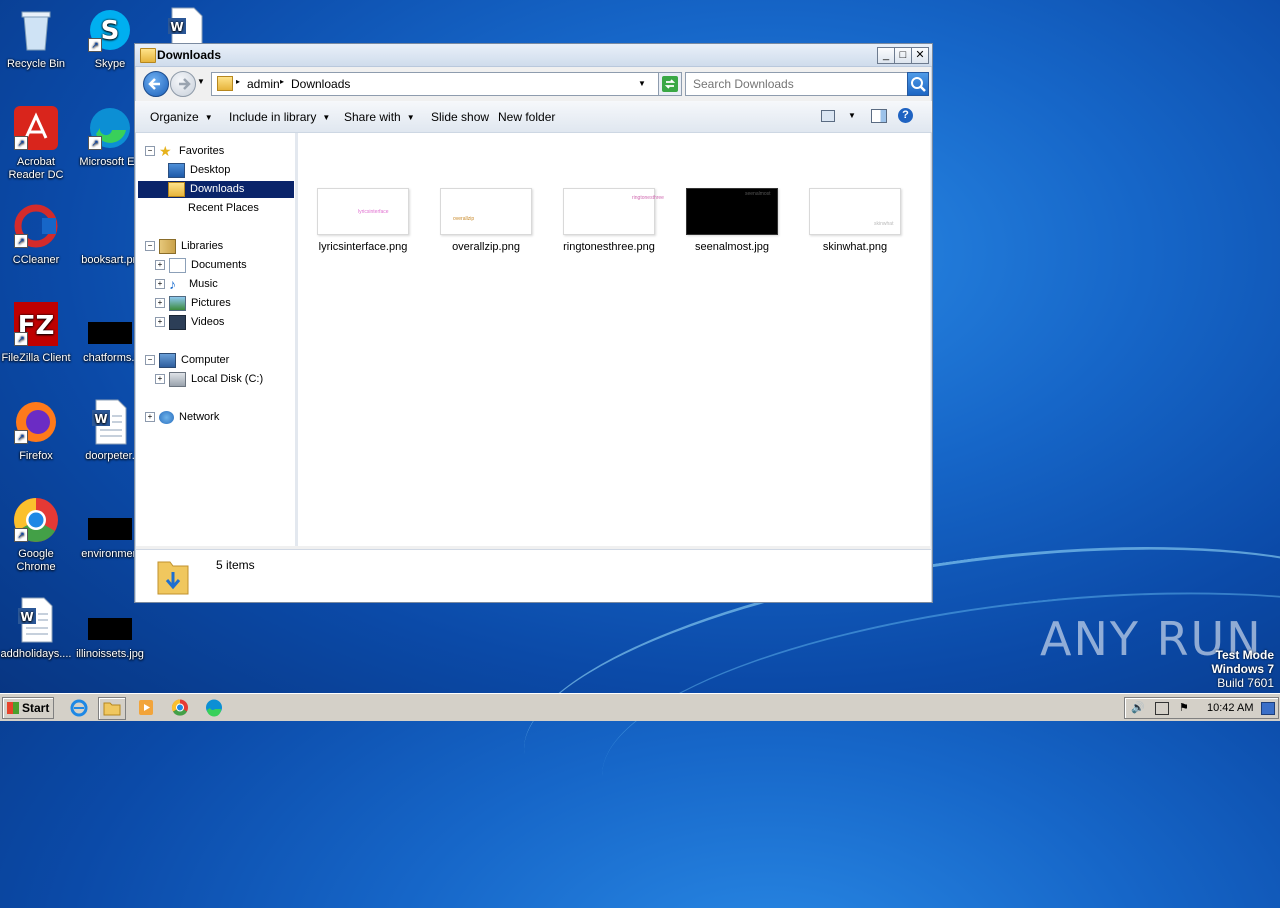 The image size is (1280, 908). What do you see at coordinates (37, 535) in the screenshot?
I see `desktop-icon-chrome: ↗ Google Chrome` at bounding box center [37, 535].